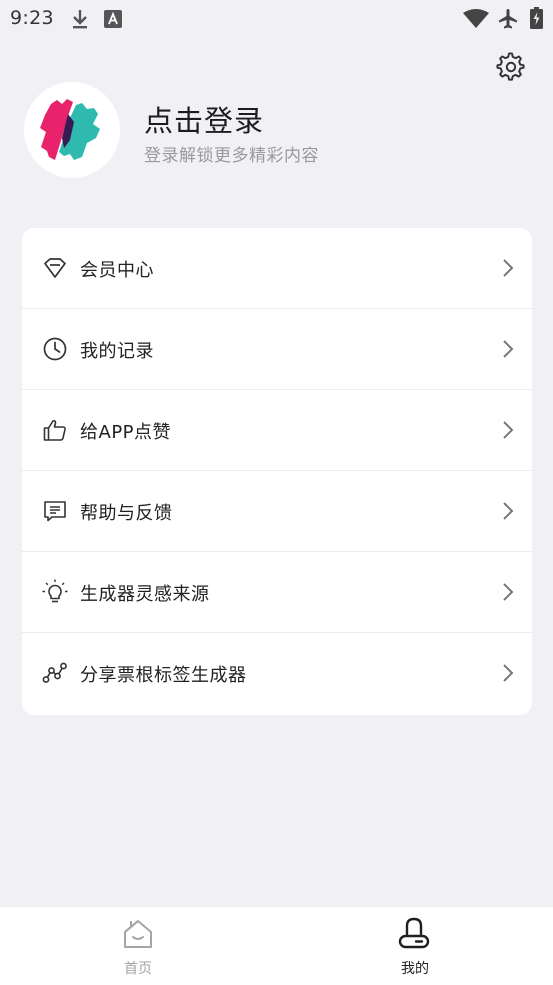 This screenshot has height=985, width=553. Describe the element at coordinates (536, 18) in the screenshot. I see `battery-icon` at that location.